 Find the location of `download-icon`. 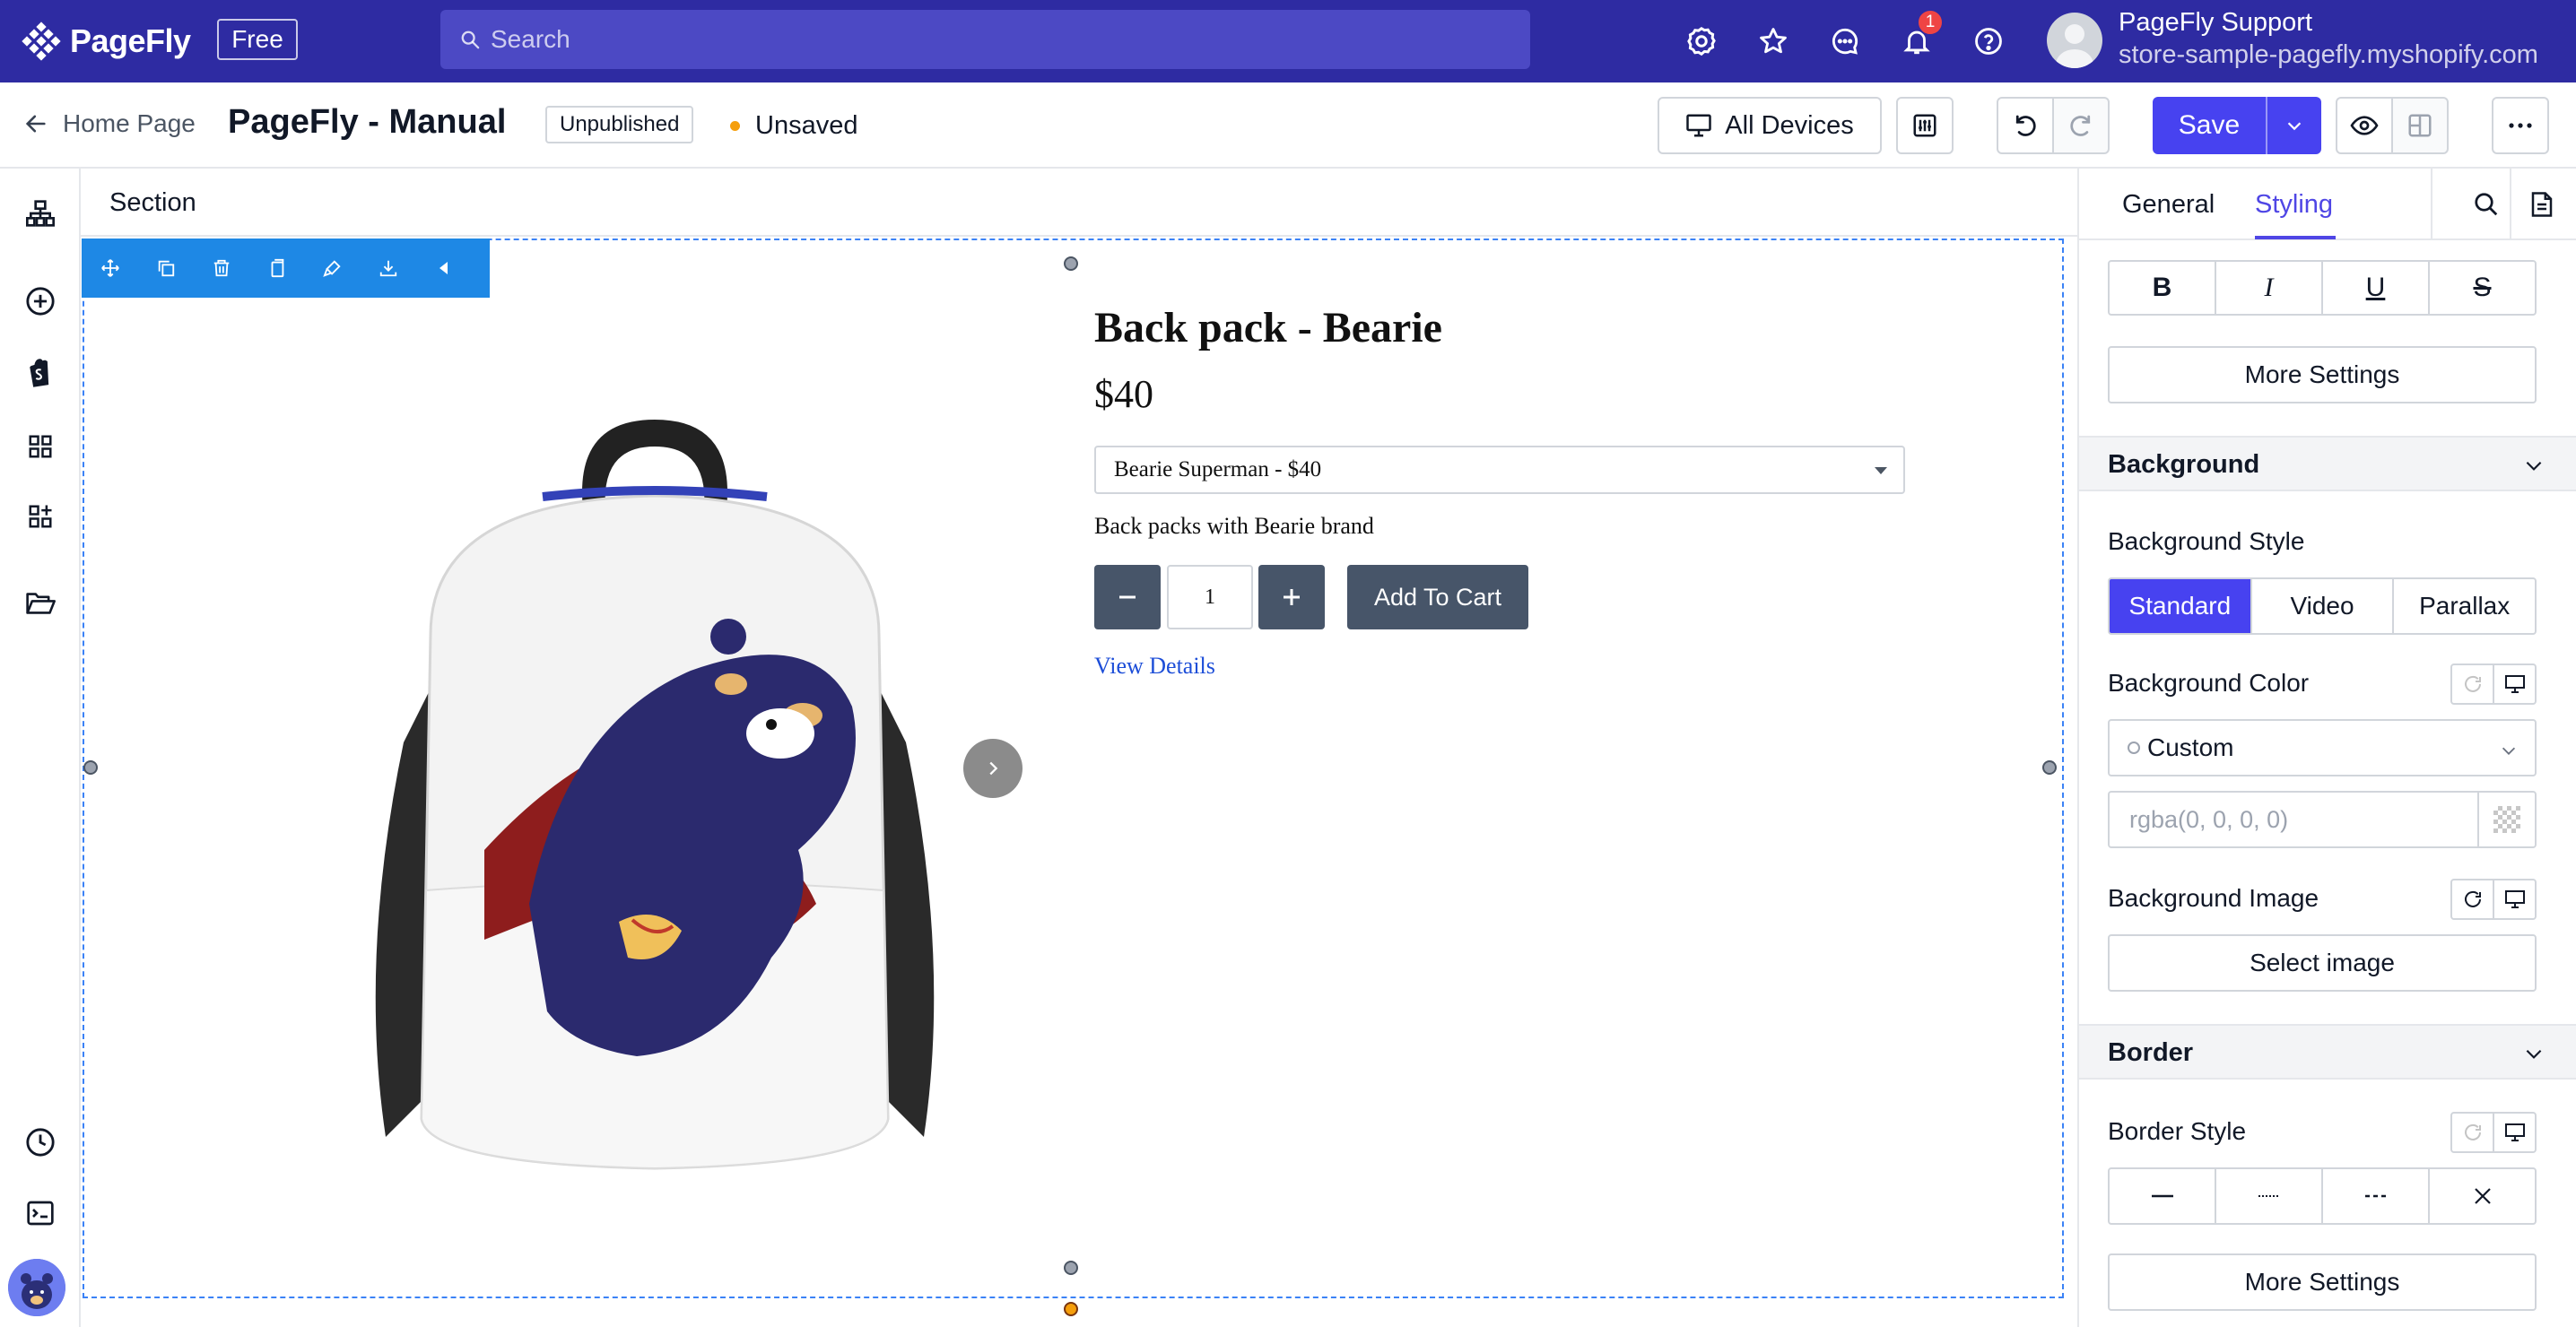

download-icon is located at coordinates (389, 268).